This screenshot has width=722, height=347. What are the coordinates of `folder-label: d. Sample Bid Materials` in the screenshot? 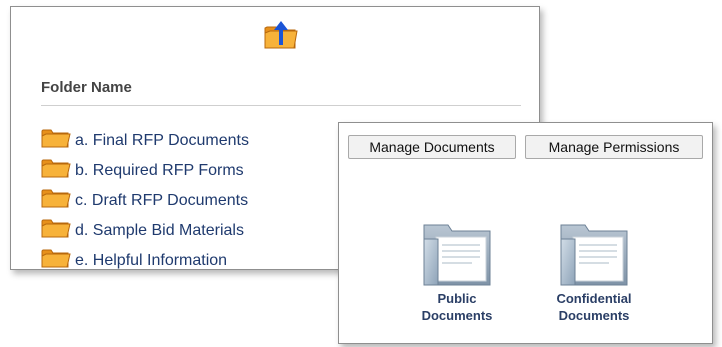 It's located at (159, 231).